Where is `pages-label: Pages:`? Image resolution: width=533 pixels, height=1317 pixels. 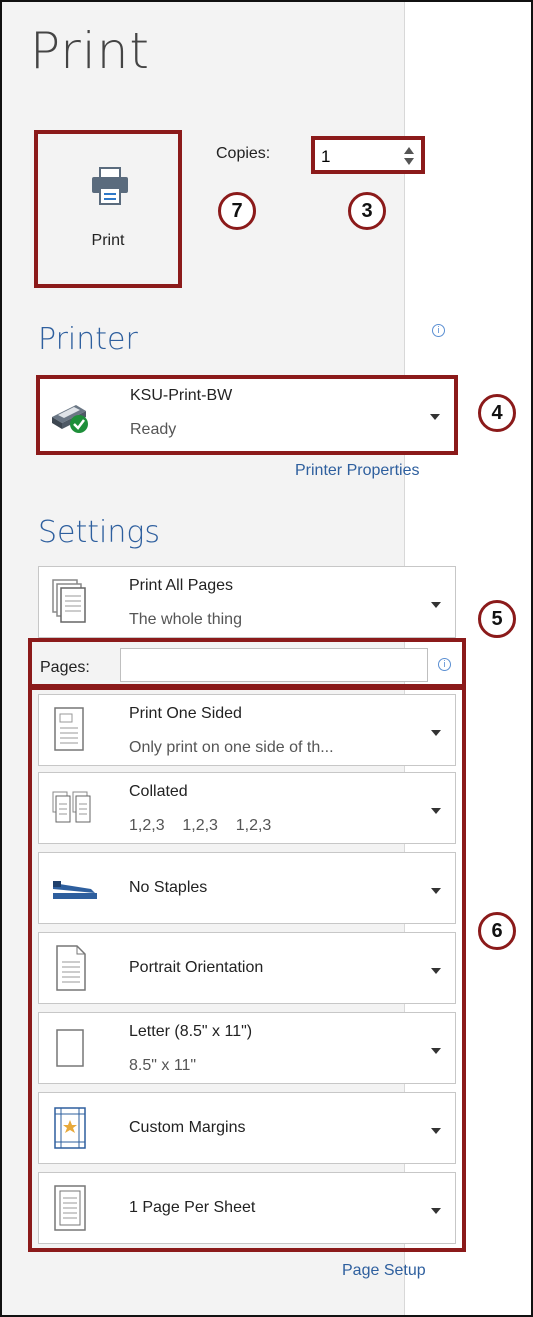
pages-label: Pages: is located at coordinates (65, 667).